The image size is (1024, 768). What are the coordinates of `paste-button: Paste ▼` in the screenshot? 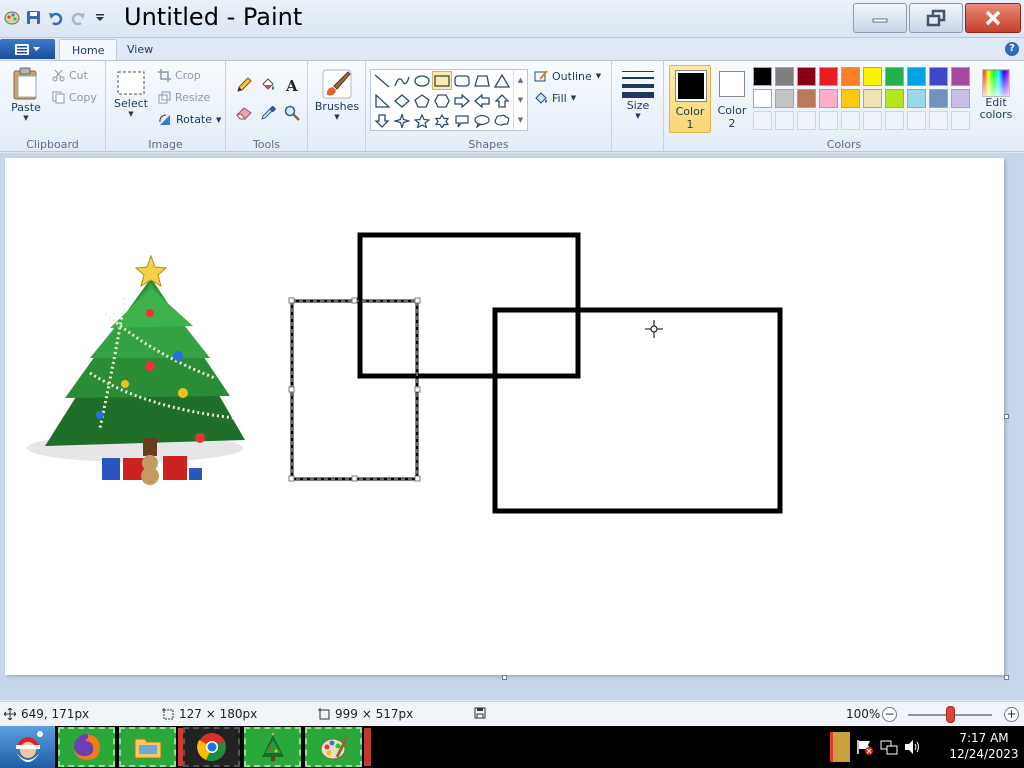 It's located at (26, 94).